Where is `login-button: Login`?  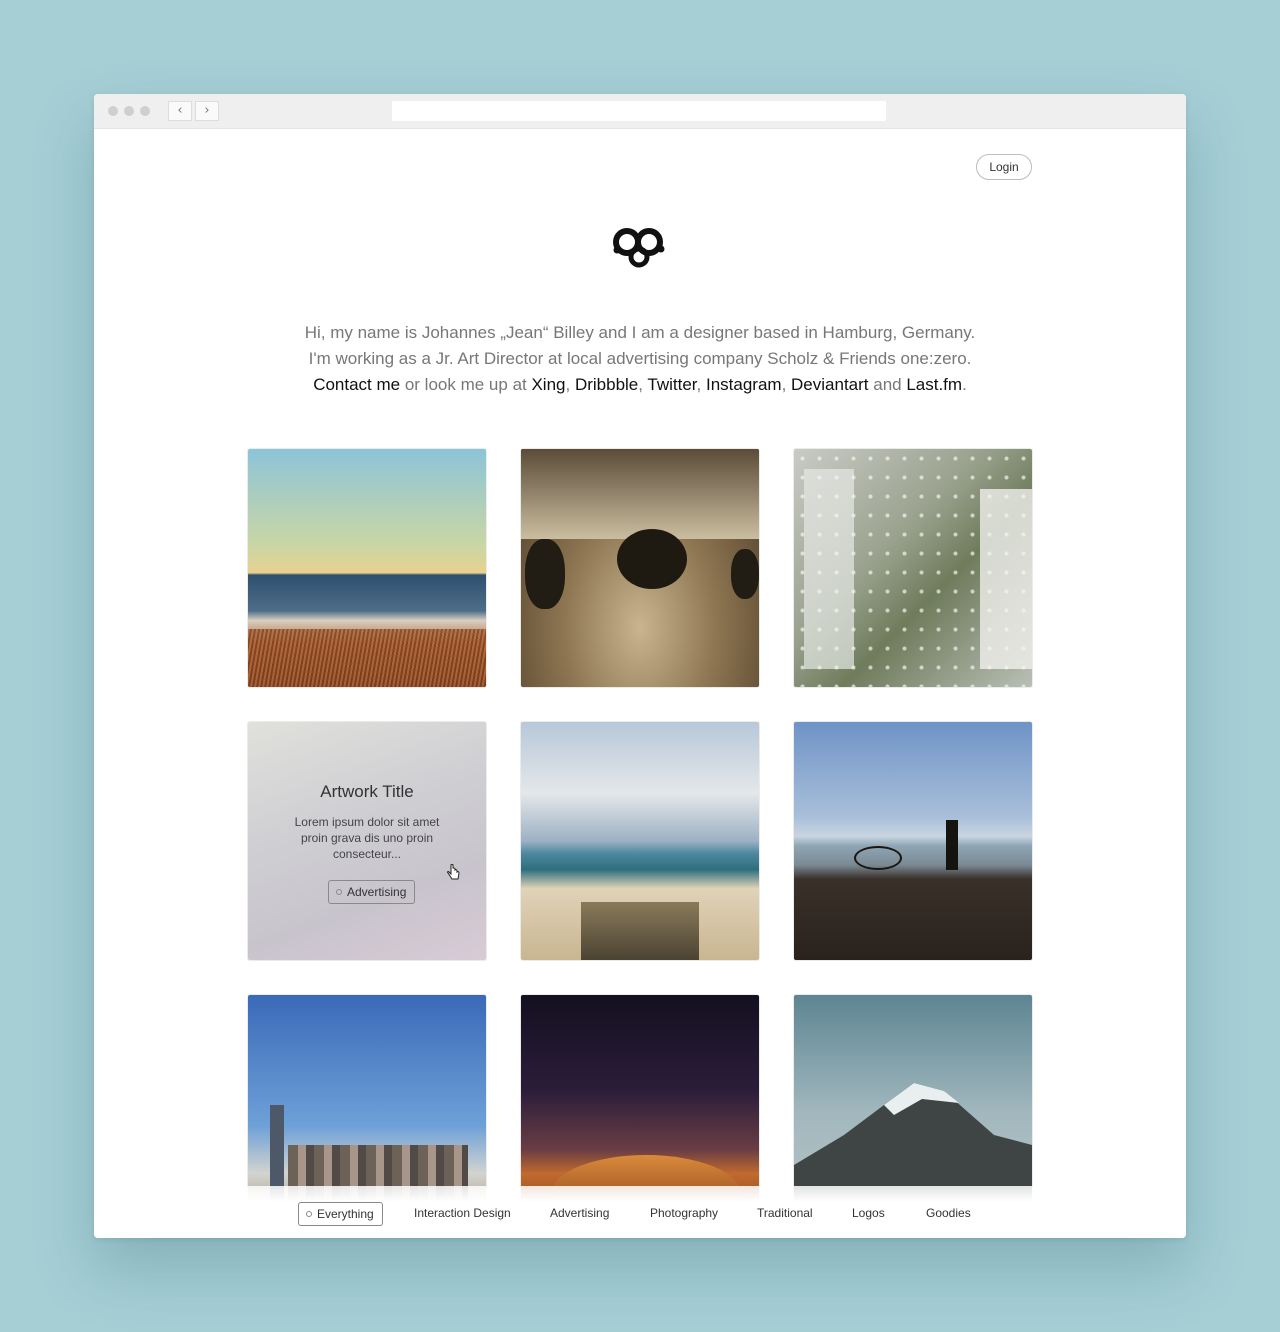
login-button: Login is located at coordinates (1004, 167).